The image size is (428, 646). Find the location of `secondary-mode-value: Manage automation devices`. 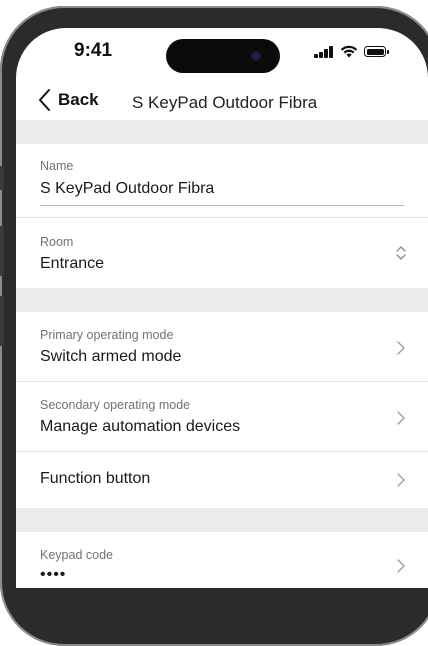

secondary-mode-value: Manage automation devices is located at coordinates (140, 426).